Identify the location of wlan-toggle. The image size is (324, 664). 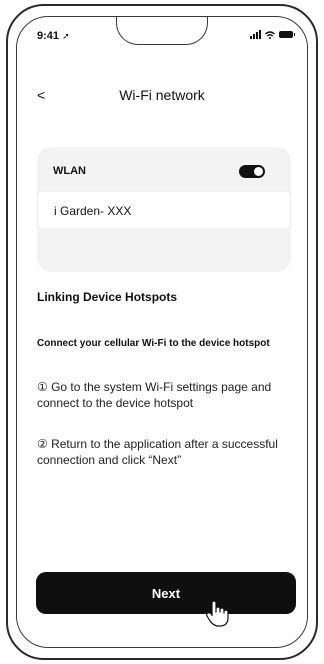
(252, 171).